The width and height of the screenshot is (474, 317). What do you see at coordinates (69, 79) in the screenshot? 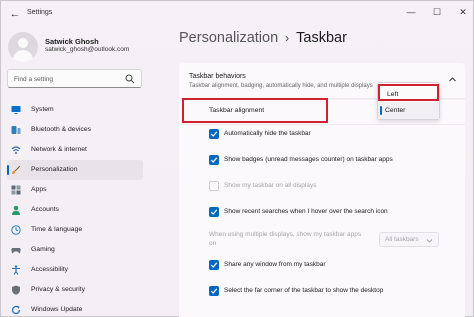
I see `search-input` at bounding box center [69, 79].